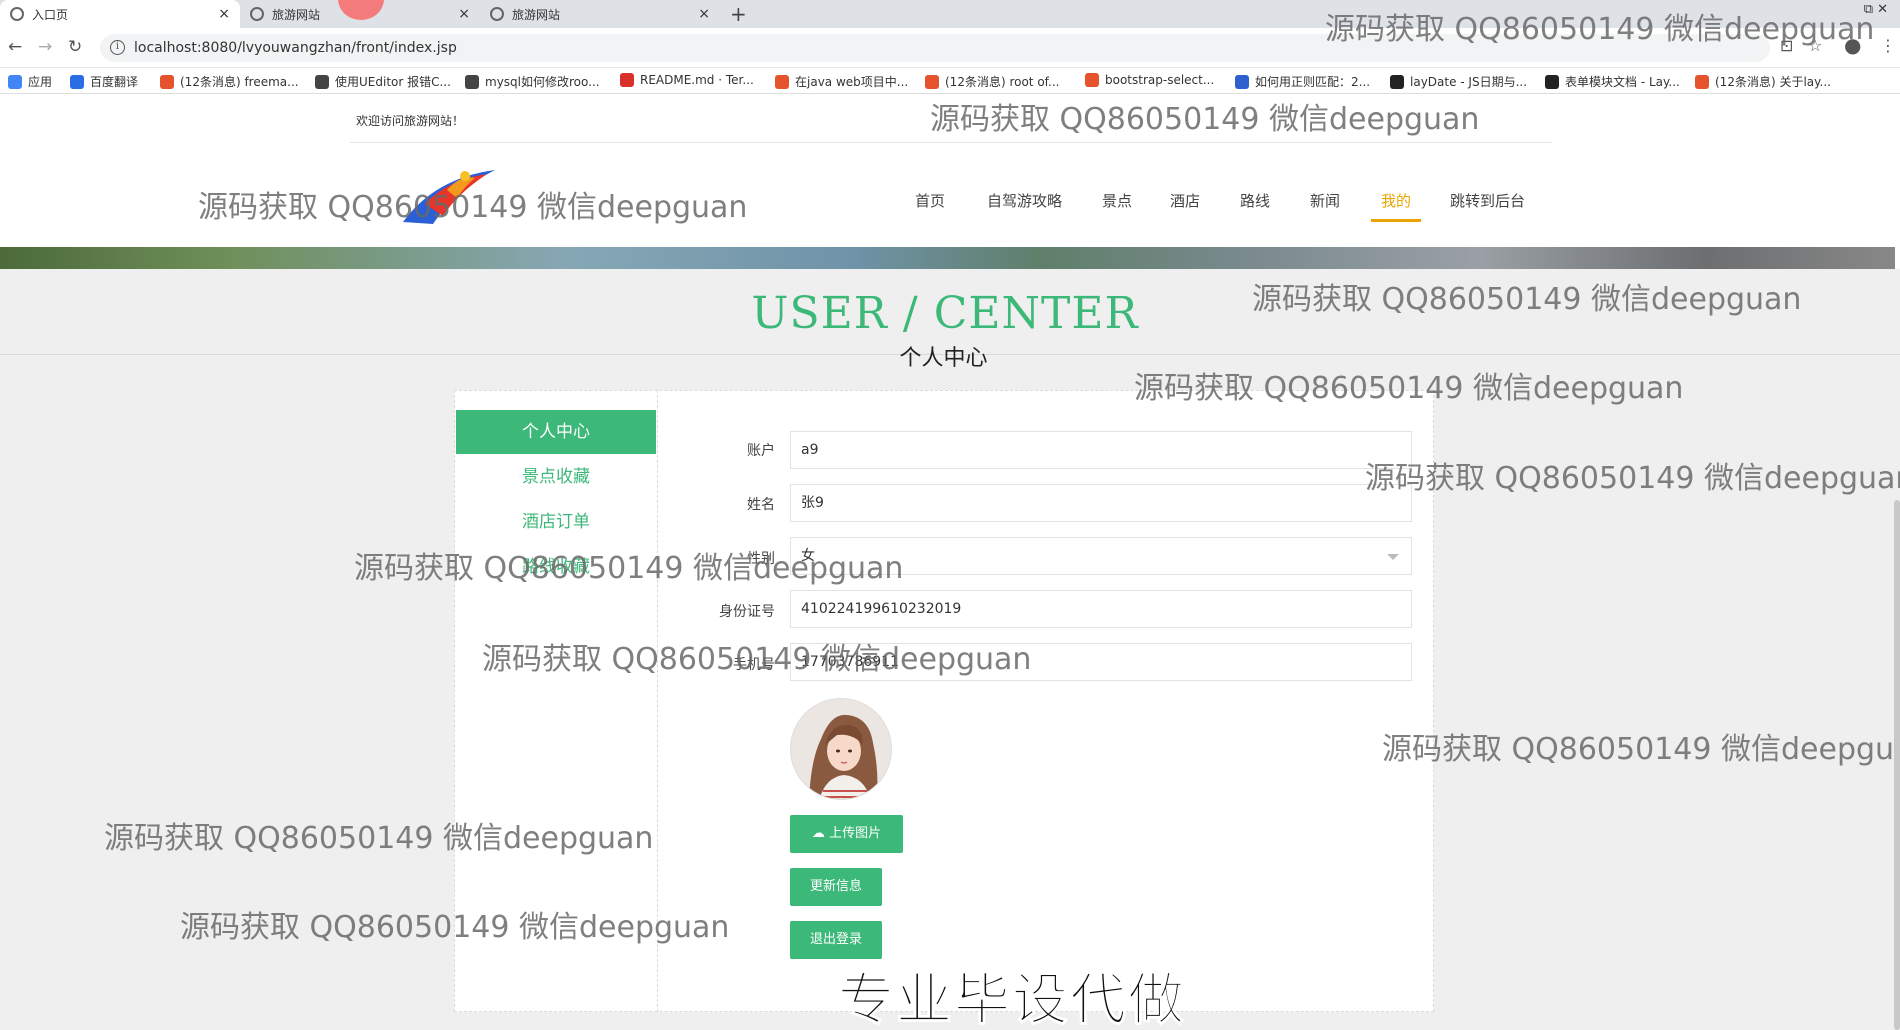 The image size is (1900, 1030). Describe the element at coordinates (1487, 200) in the screenshot. I see `nav-item: 跳转到后台` at that location.